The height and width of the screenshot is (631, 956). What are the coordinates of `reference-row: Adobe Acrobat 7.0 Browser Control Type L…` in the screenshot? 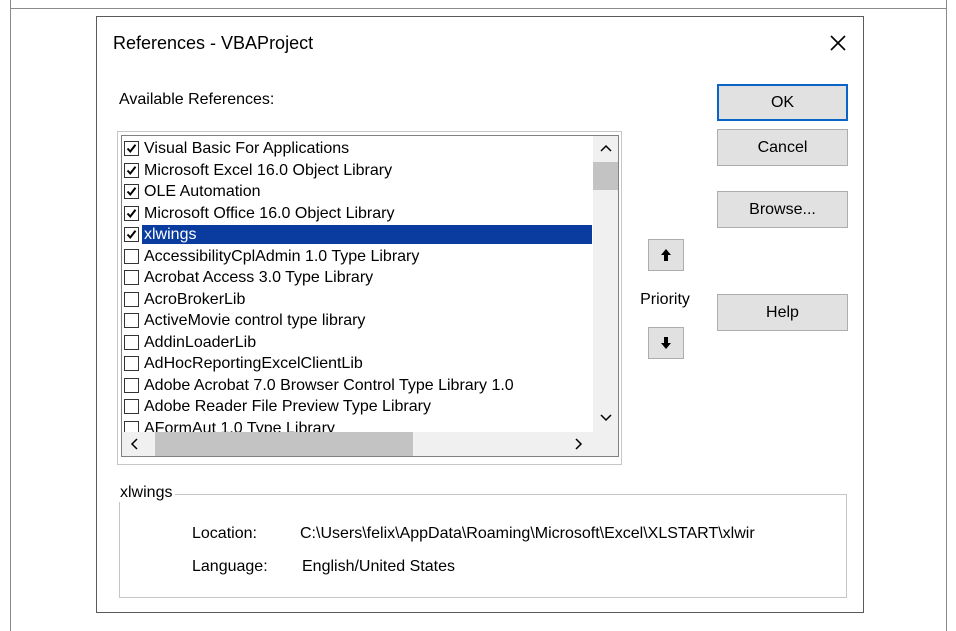 It's located at (358, 386).